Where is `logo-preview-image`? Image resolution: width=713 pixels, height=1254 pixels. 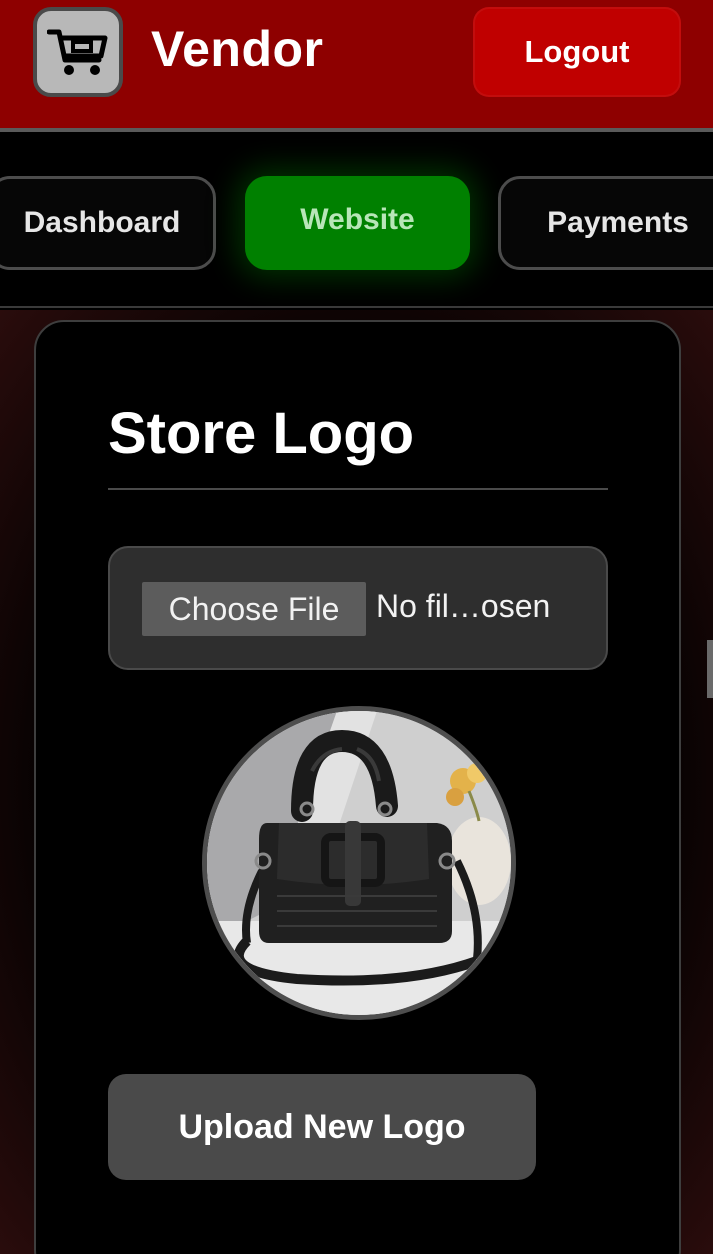
logo-preview-image is located at coordinates (359, 863).